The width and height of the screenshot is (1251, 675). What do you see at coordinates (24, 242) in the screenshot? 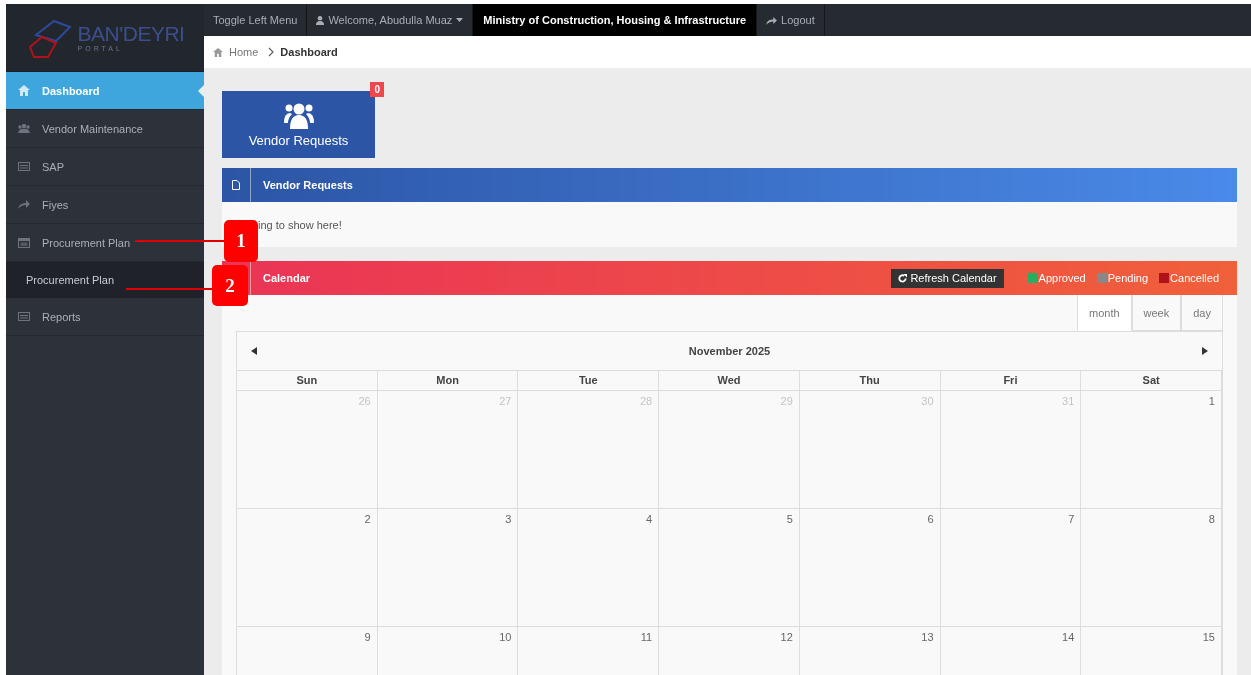
I see `calendar-icon` at bounding box center [24, 242].